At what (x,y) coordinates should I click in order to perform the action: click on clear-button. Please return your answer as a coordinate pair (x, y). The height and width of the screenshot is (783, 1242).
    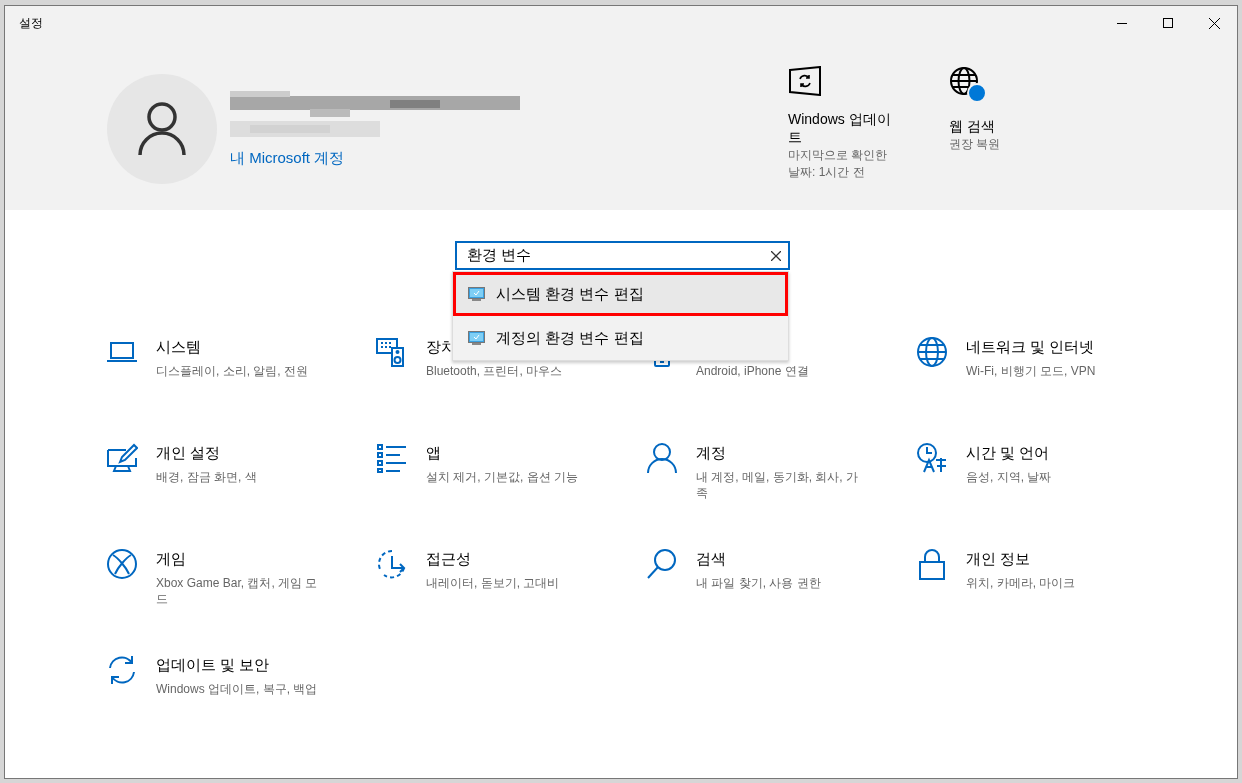
    Looking at the image, I should click on (776, 256).